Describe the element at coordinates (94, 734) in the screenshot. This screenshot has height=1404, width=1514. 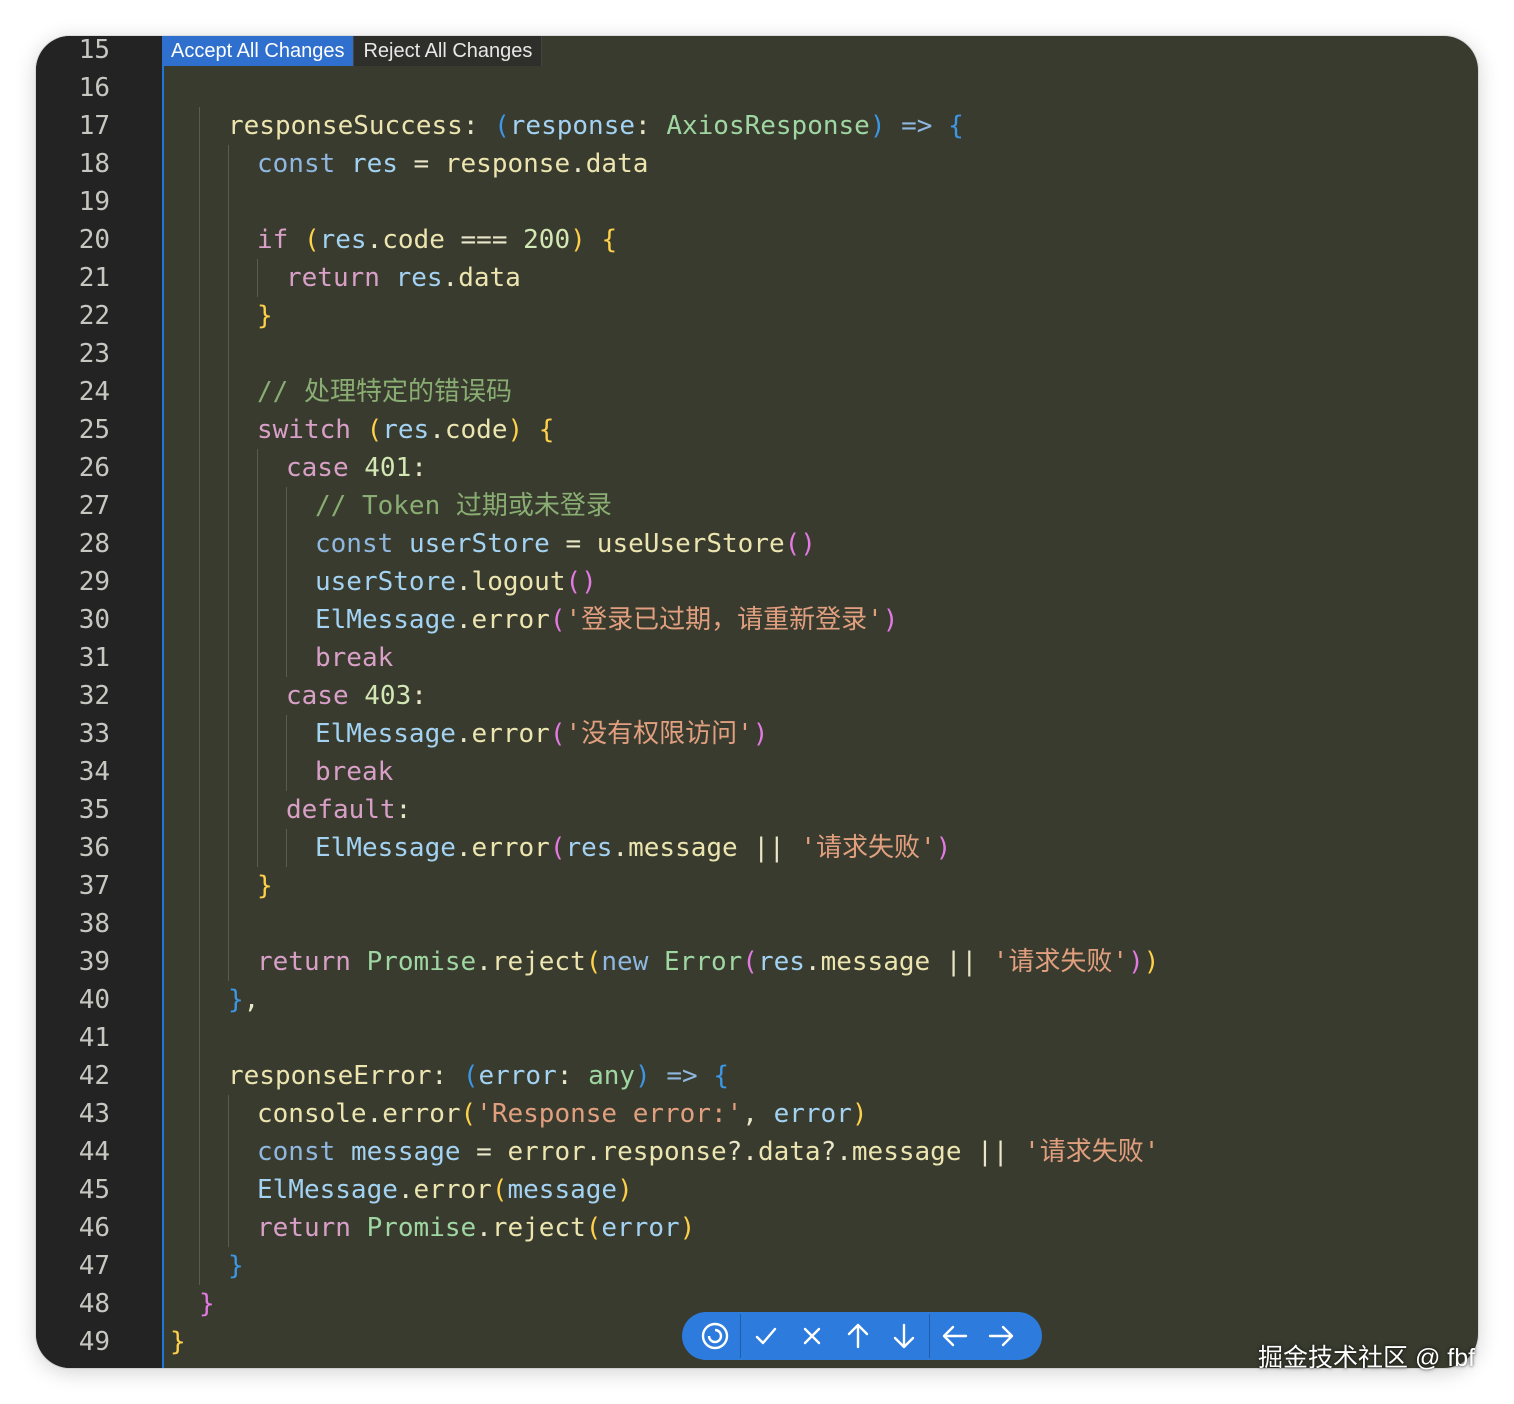
I see `line-number: 33` at that location.